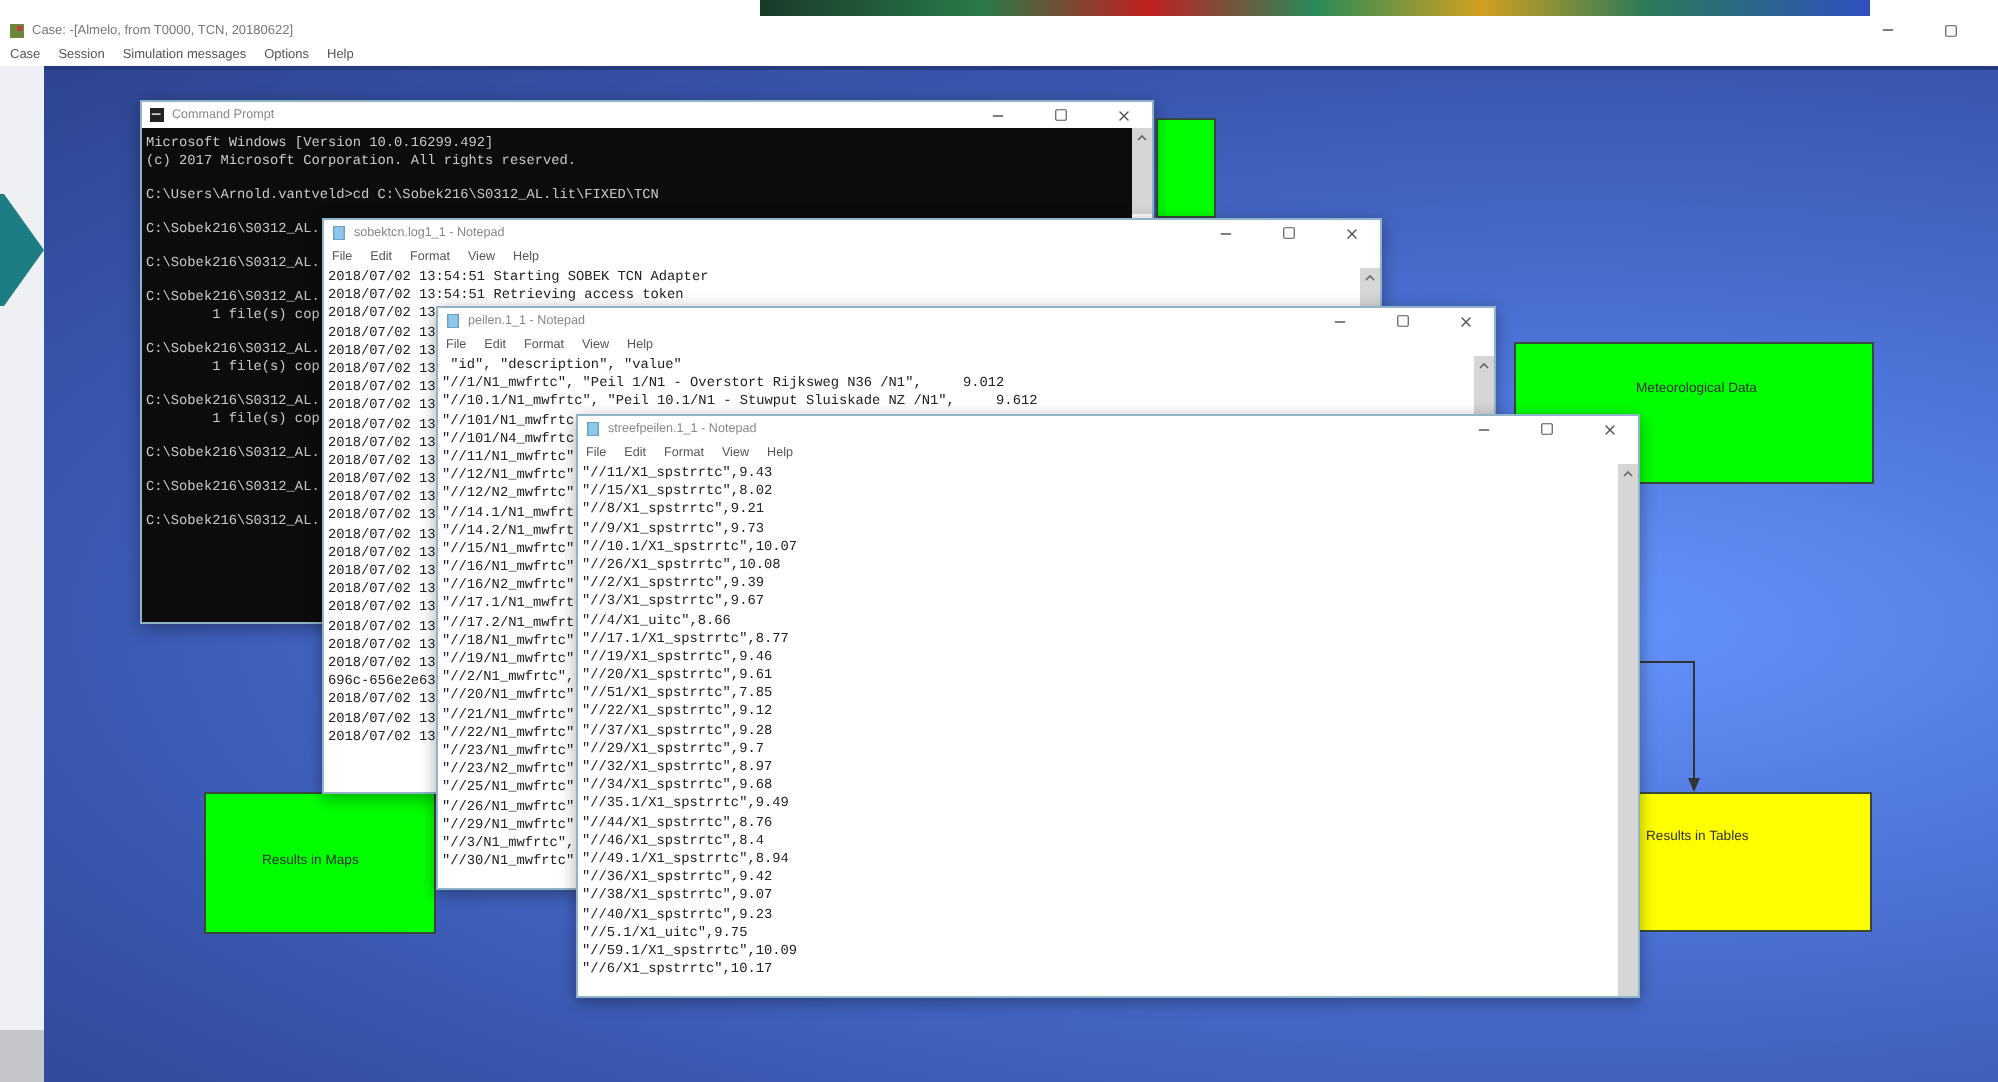 Image resolution: width=1998 pixels, height=1082 pixels. I want to click on diagram-node, so click(1186, 168).